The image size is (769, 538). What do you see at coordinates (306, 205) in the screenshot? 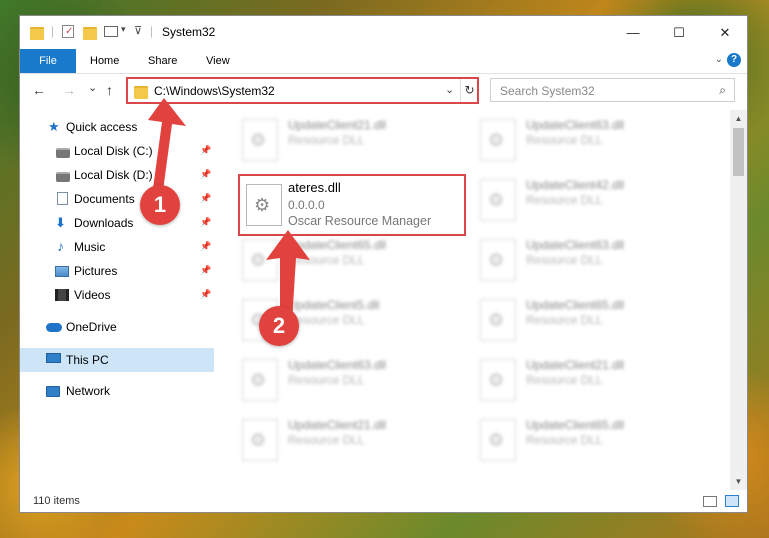
I see `file-version: 0.0.0.0` at bounding box center [306, 205].